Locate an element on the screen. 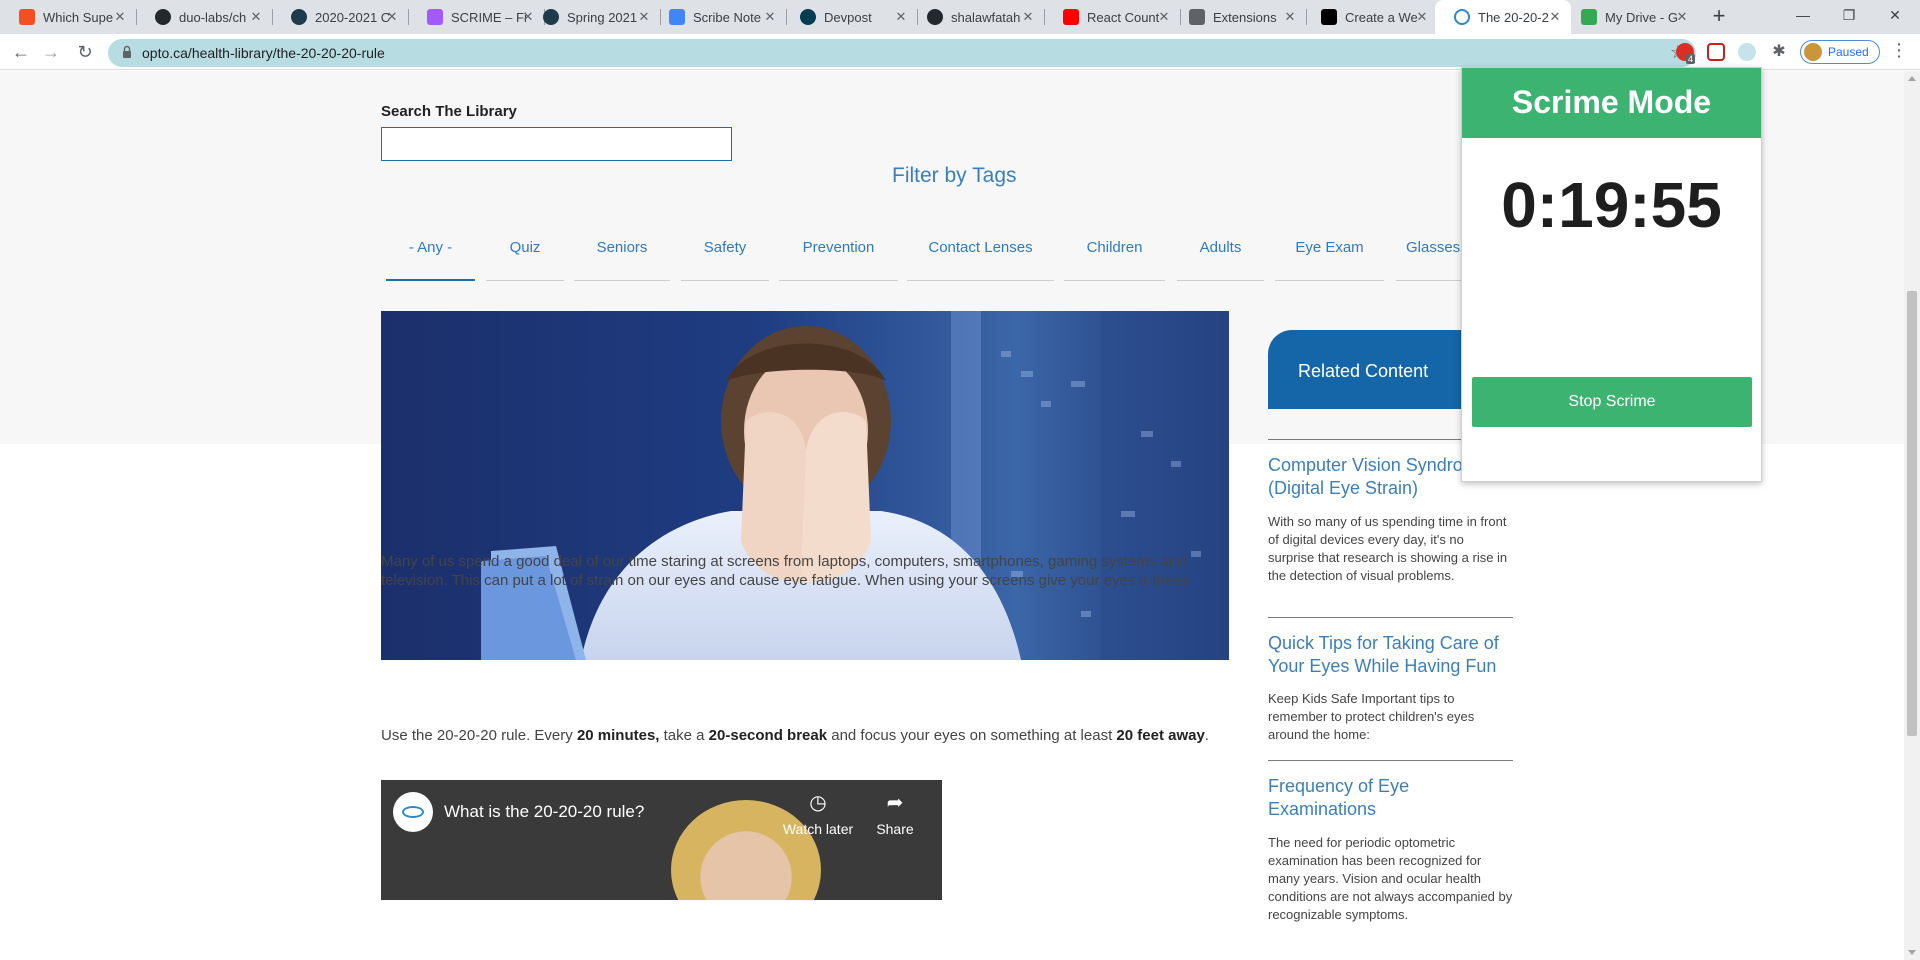  tab-title: Extensions is located at coordinates (1245, 17).